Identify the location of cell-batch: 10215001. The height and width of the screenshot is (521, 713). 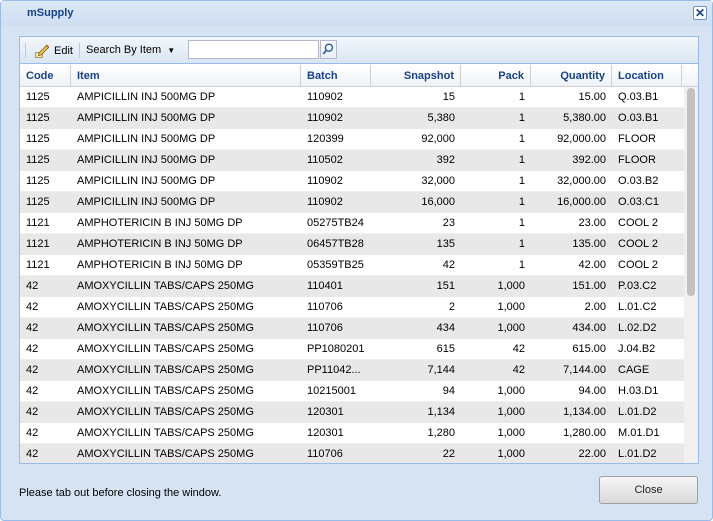
(331, 391).